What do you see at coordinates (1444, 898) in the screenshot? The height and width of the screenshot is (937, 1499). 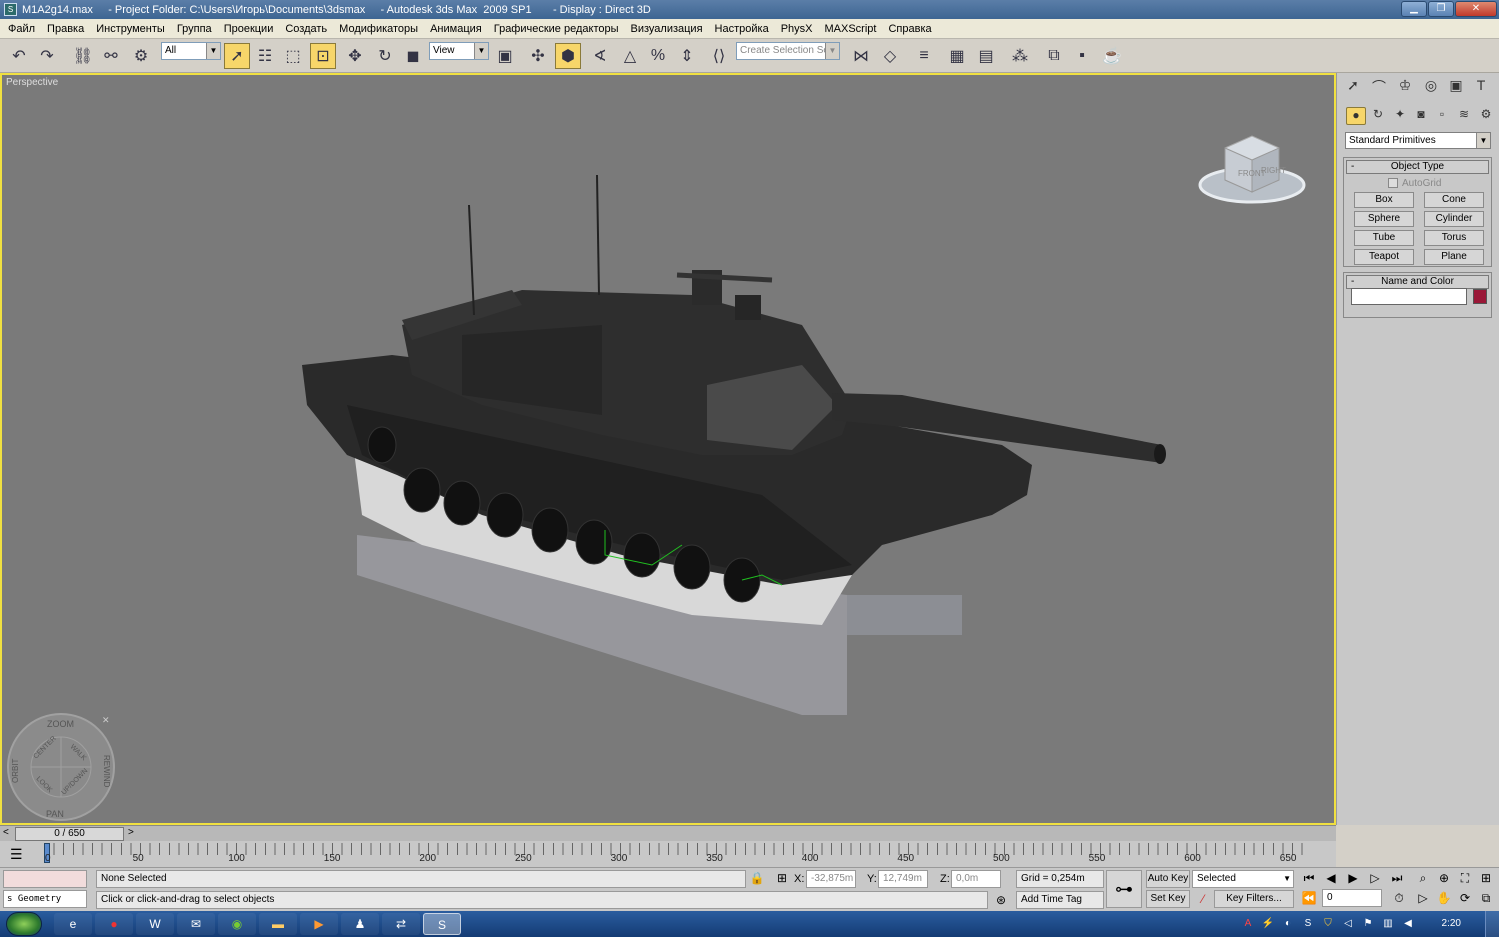 I see `pan-view-icon: ✋` at bounding box center [1444, 898].